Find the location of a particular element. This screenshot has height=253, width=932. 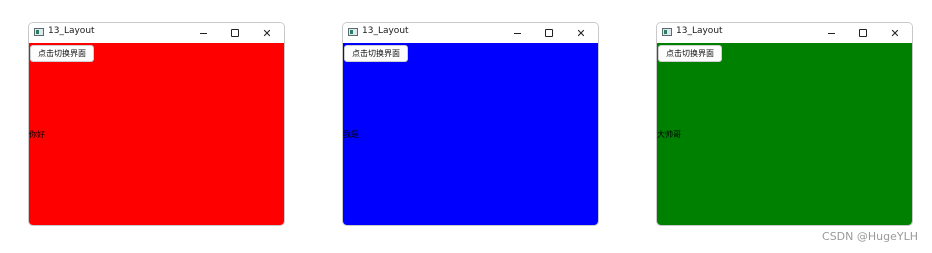

content-label: 大帅哥 is located at coordinates (669, 134).